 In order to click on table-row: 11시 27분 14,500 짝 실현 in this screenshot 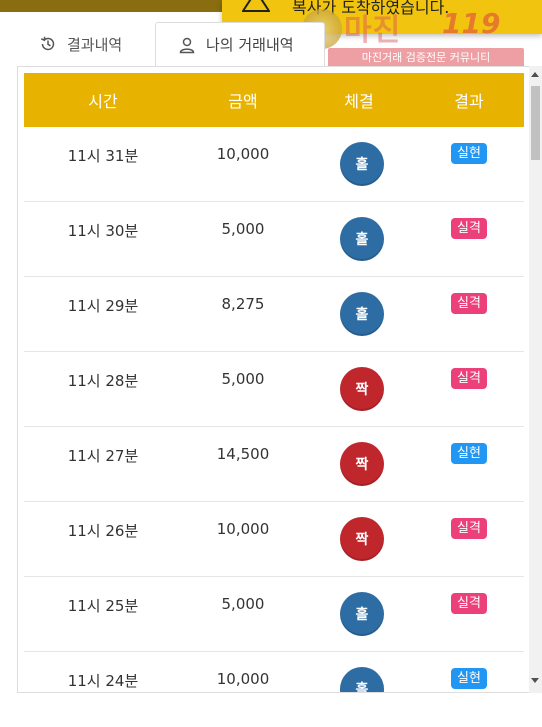, I will do `click(274, 464)`.